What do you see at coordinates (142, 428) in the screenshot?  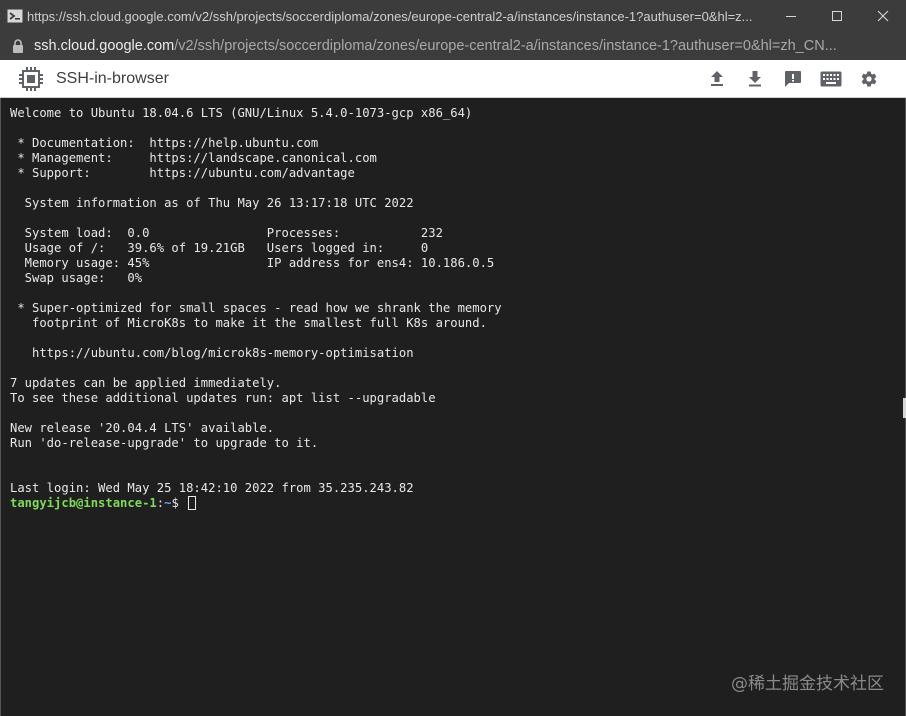 I see `terminal-line: New release '20.04.4 LTS' available.` at bounding box center [142, 428].